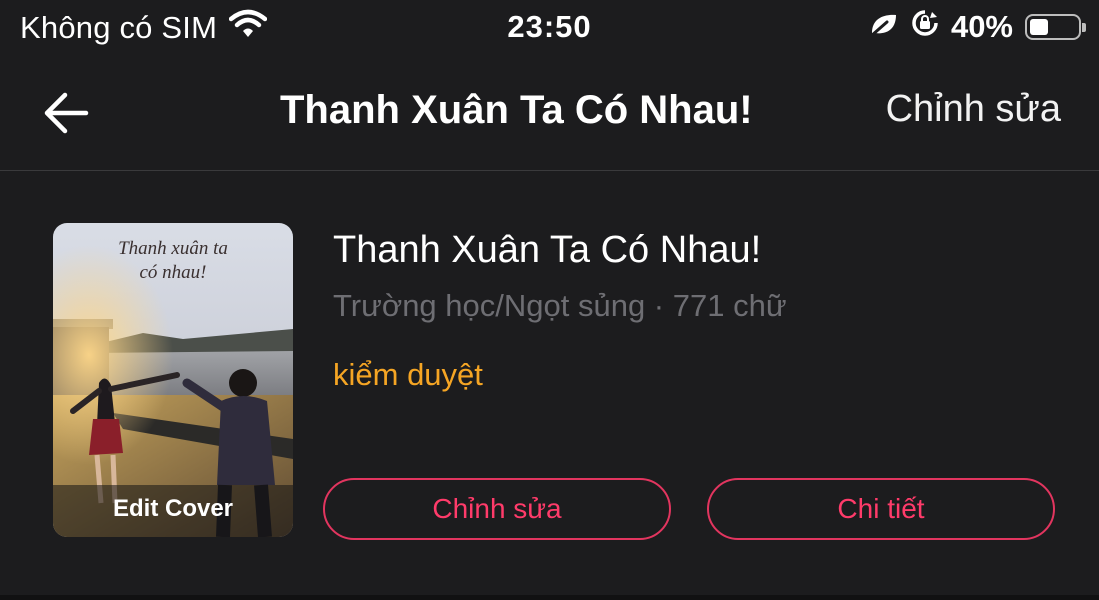 The image size is (1099, 600). Describe the element at coordinates (1055, 27) in the screenshot. I see `battery-icon` at that location.